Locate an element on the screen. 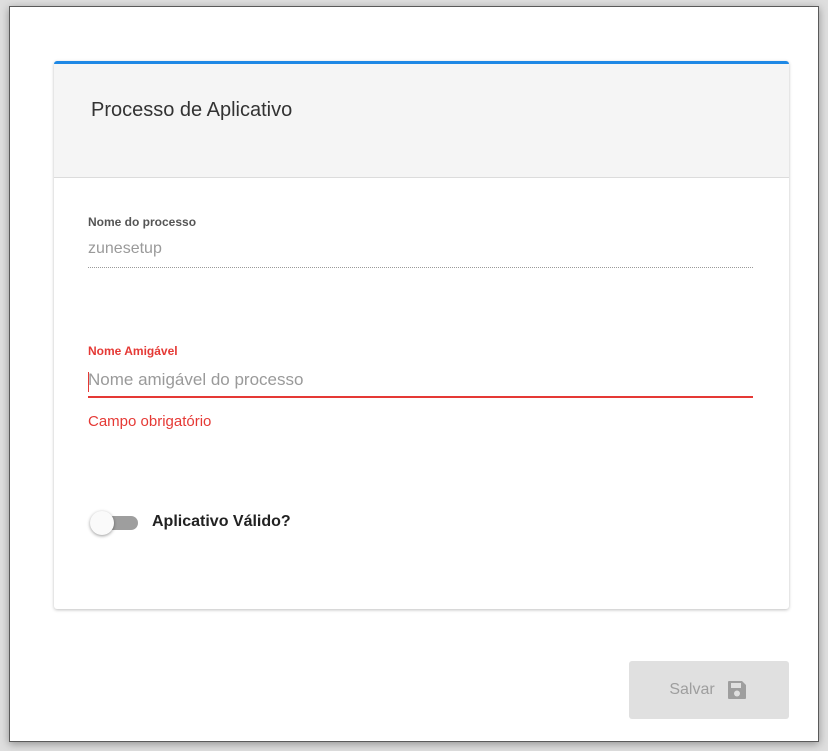  friendly-name-input is located at coordinates (420, 383).